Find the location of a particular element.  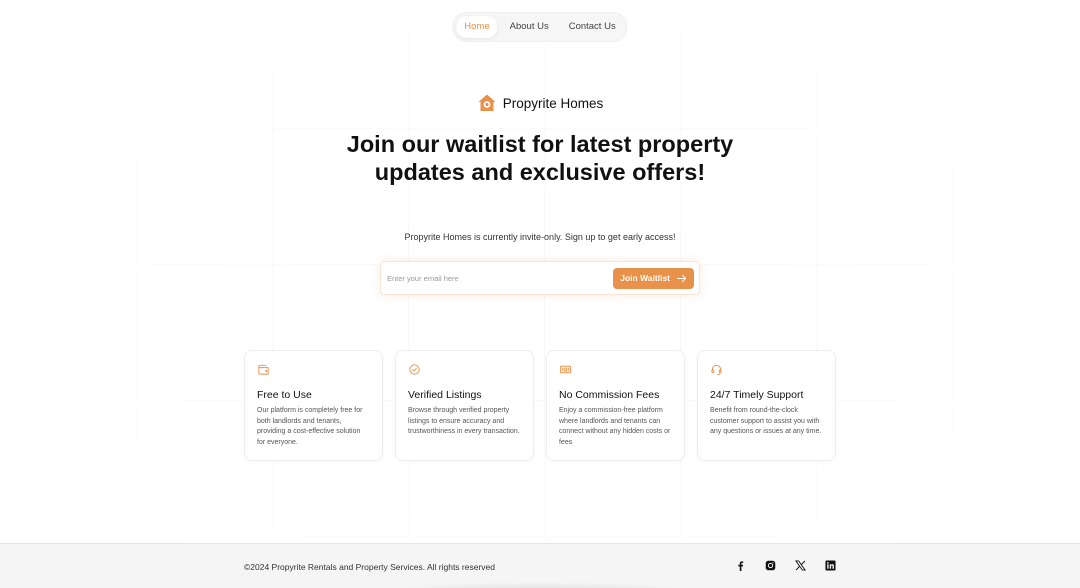

top-nav: Home About Us Contact Us is located at coordinates (540, 27).